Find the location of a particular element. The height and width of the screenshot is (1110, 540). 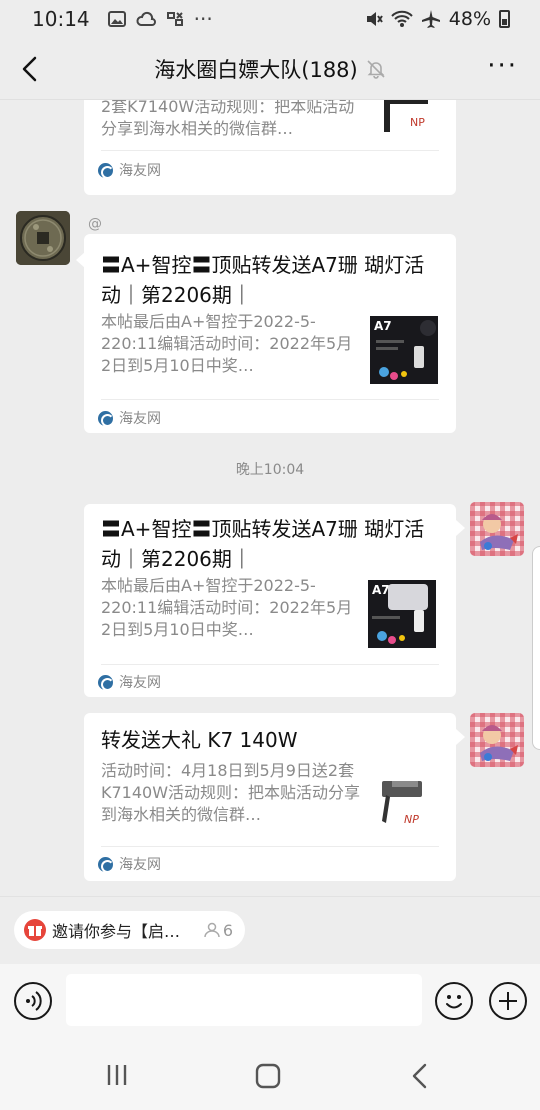

card-title: 转发送大礼 K7 140W is located at coordinates (199, 740).